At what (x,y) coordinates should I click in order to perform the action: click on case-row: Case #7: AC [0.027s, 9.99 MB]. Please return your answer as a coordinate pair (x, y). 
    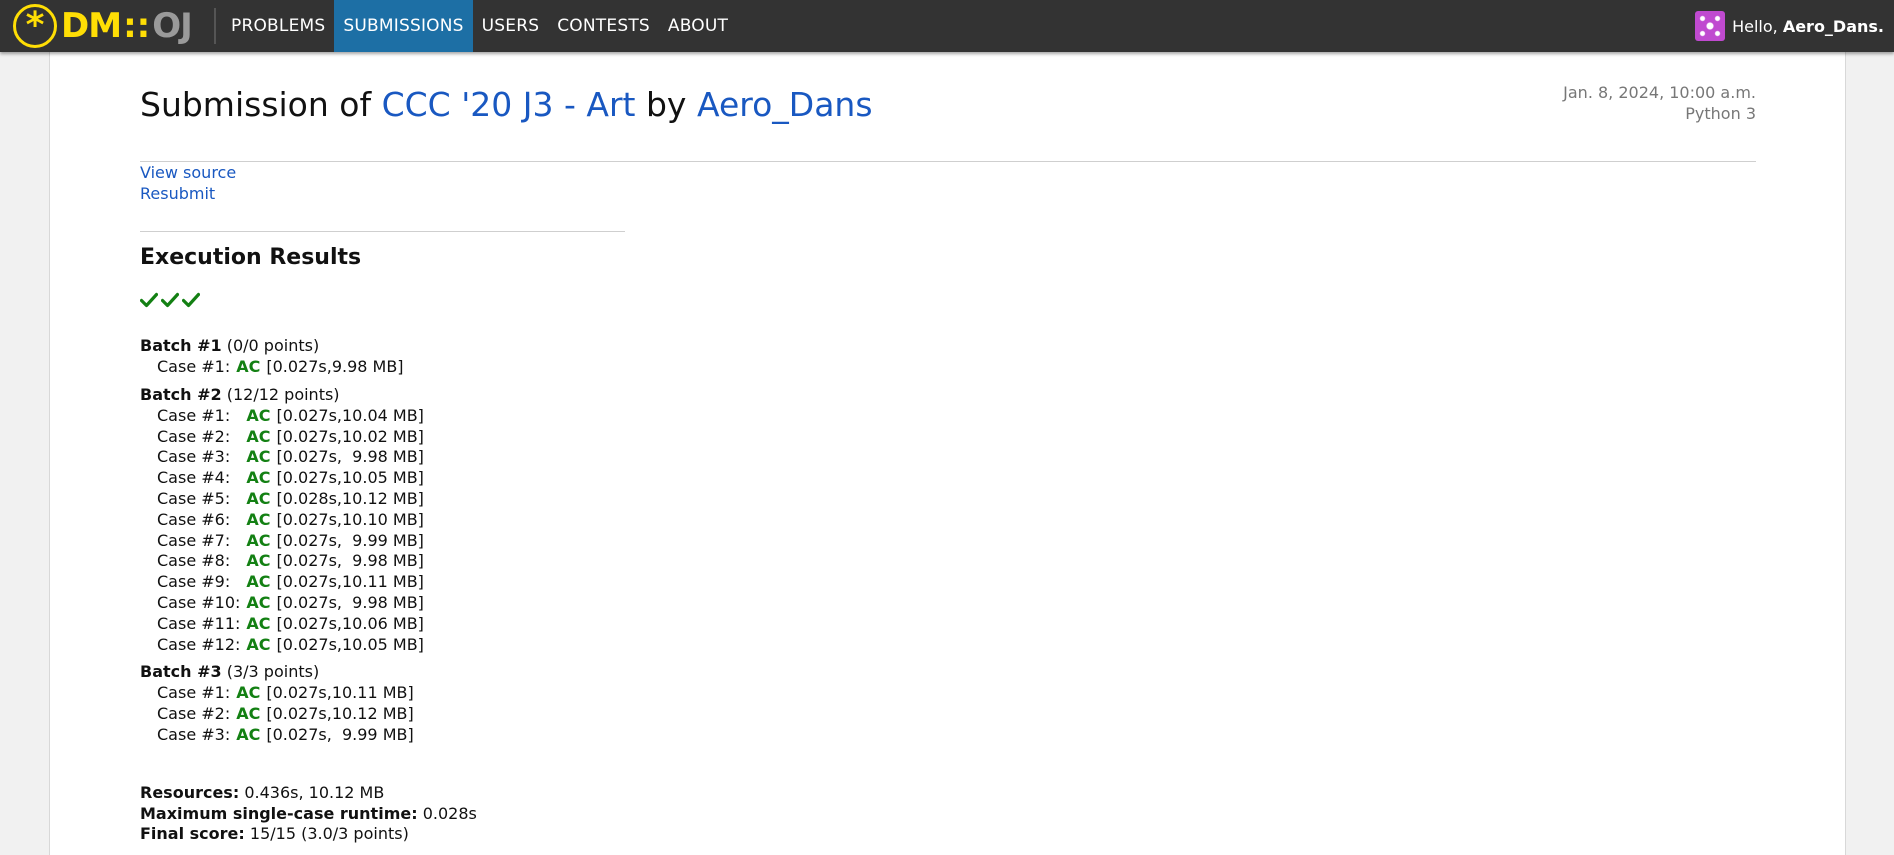
    Looking at the image, I should click on (290, 541).